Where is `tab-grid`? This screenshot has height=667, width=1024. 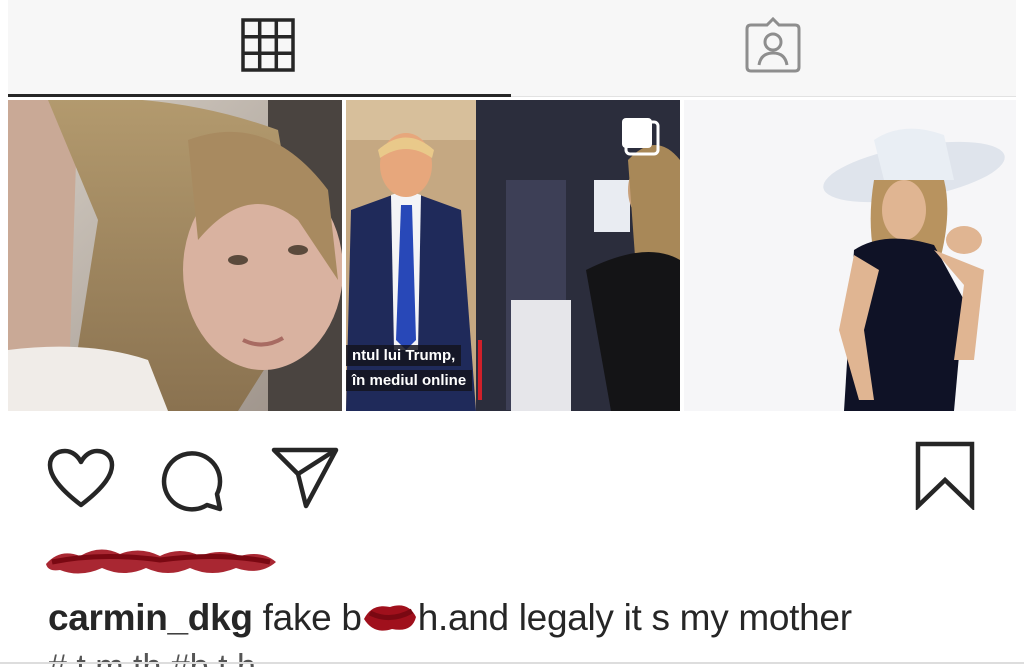 tab-grid is located at coordinates (268, 45).